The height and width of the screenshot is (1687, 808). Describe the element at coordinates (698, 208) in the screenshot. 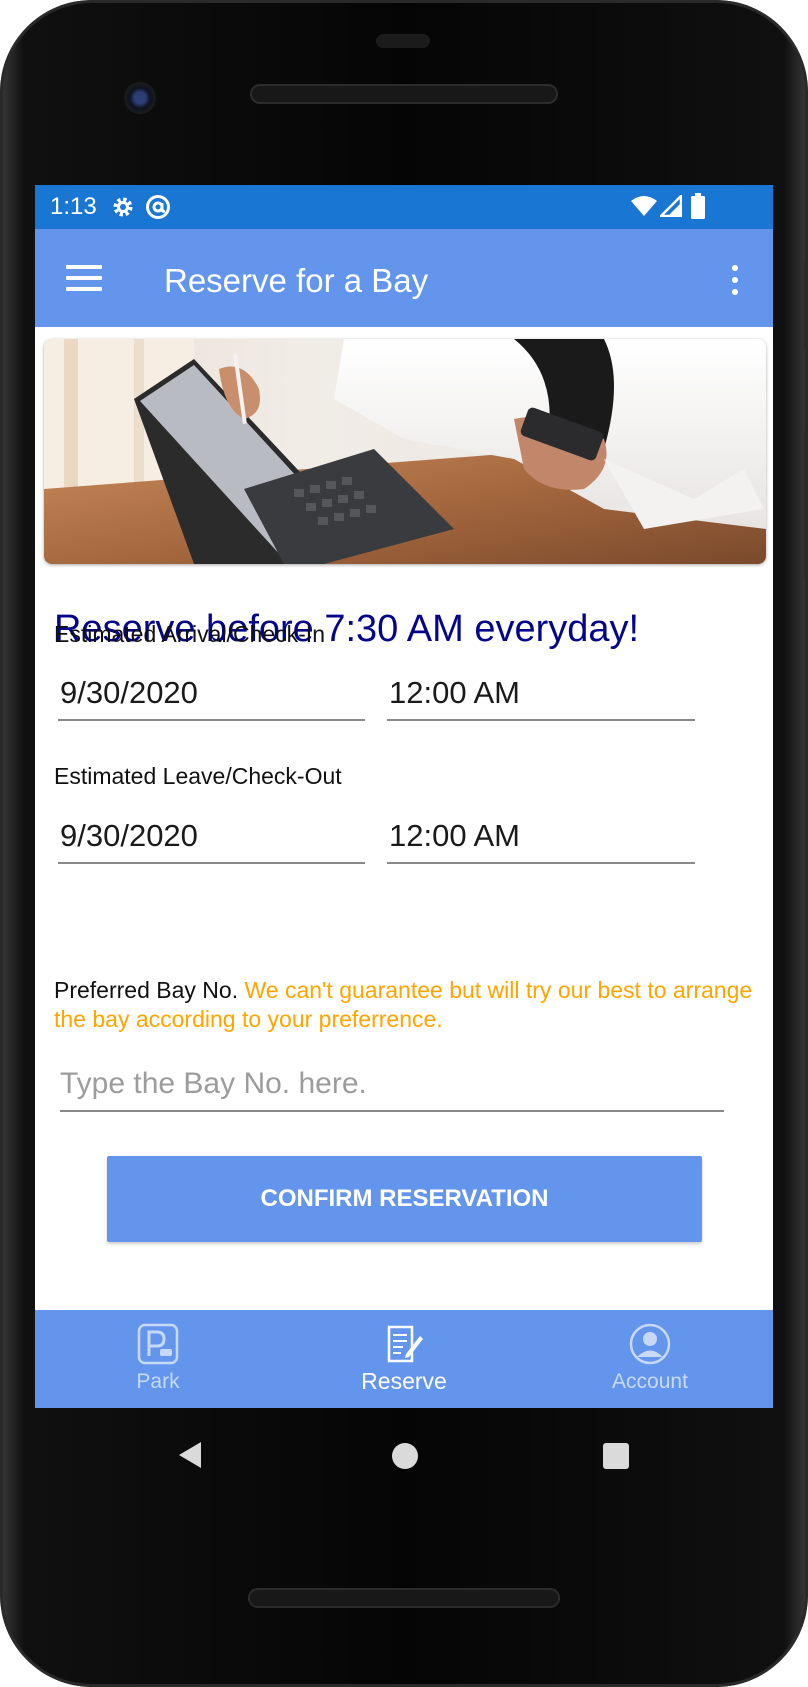

I see `battery-icon` at that location.